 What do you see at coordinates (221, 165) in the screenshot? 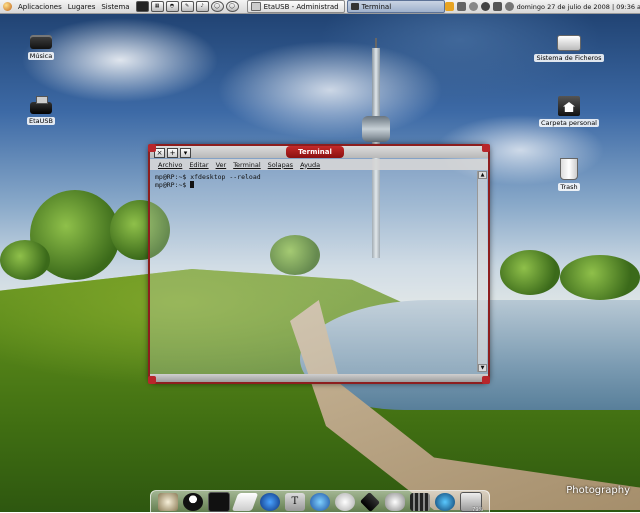
I see `menu-ver: Ver` at bounding box center [221, 165].